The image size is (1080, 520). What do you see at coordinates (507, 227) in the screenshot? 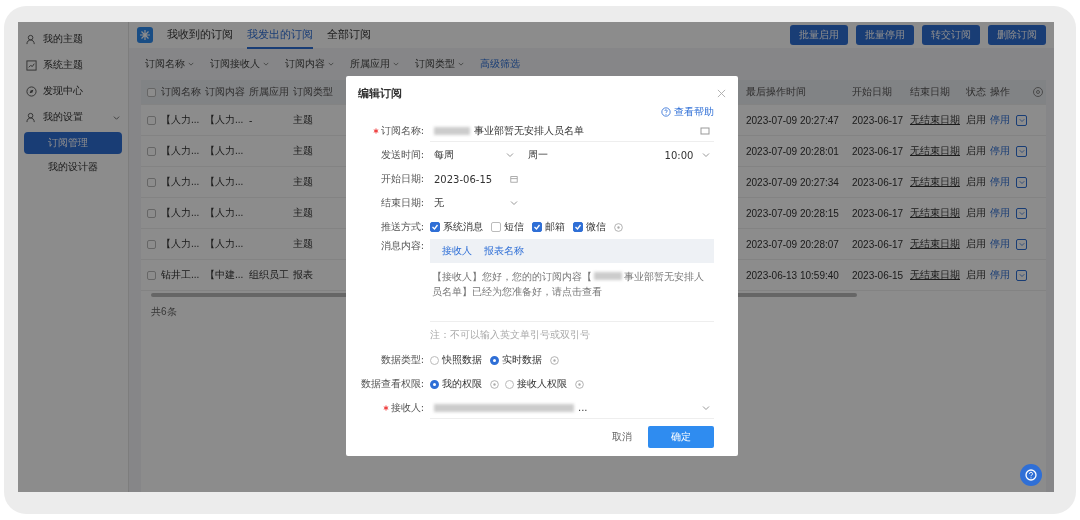
I see `push-checkbox: 短信` at bounding box center [507, 227].